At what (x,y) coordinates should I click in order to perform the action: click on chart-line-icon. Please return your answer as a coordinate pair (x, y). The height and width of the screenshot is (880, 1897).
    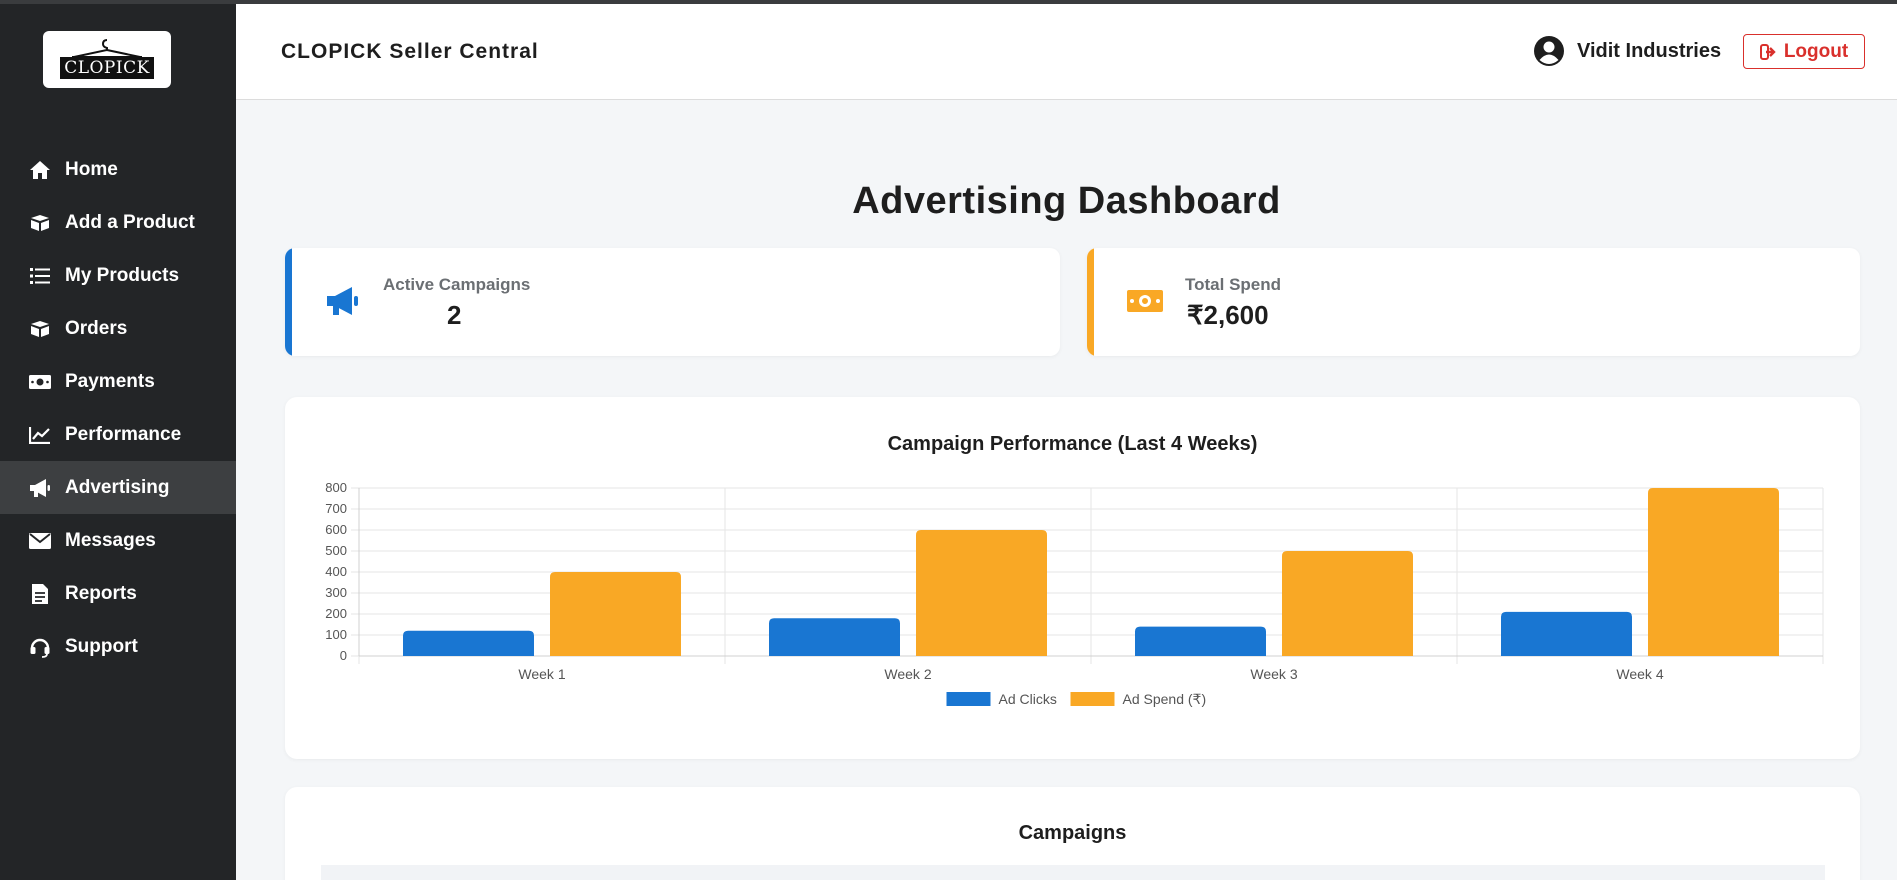
    Looking at the image, I should click on (40, 435).